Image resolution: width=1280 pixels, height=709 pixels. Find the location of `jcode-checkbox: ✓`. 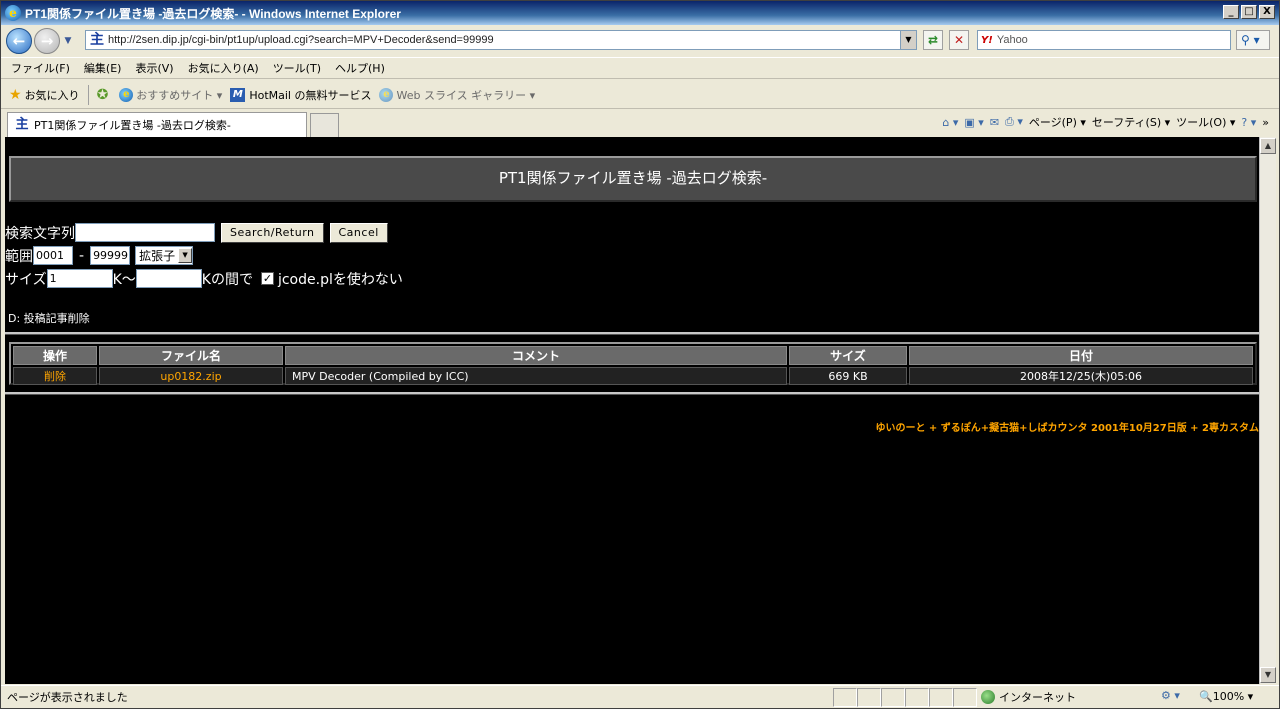

jcode-checkbox: ✓ is located at coordinates (267, 278).